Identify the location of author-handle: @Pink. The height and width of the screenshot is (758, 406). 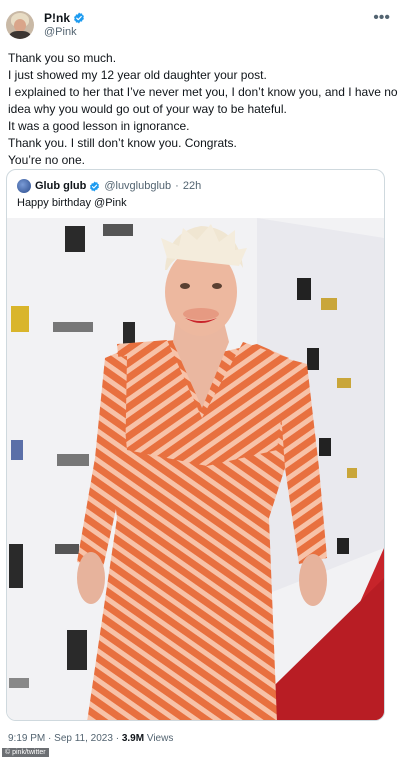
(64, 32).